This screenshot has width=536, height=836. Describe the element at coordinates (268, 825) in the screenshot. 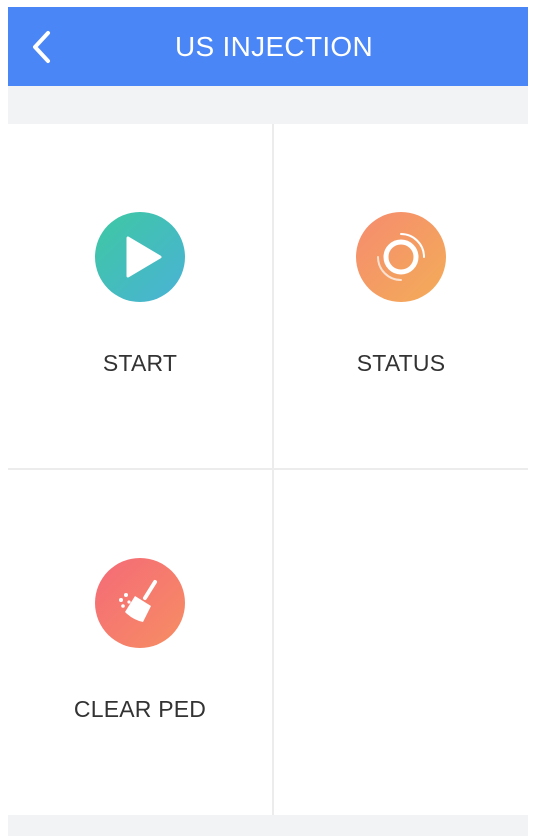

I see `bottom-spacer-band` at that location.